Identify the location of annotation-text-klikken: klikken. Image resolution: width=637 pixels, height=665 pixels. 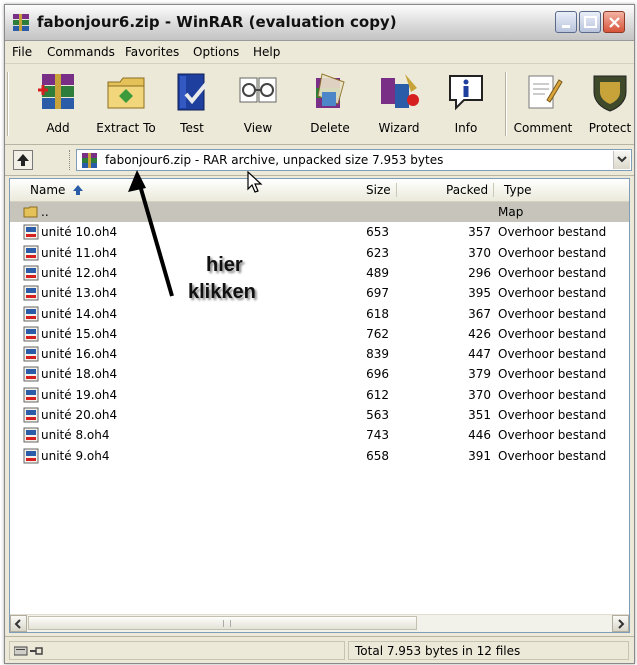
(222, 292).